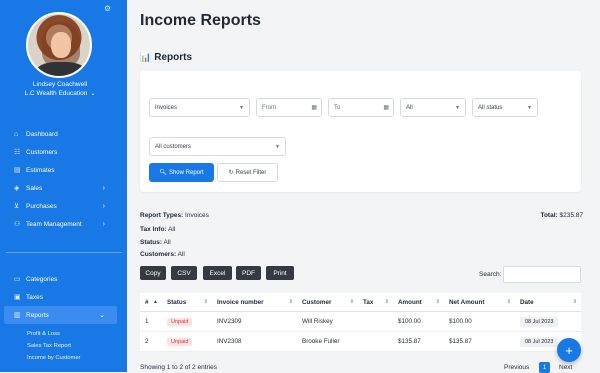  What do you see at coordinates (229, 341) in the screenshot?
I see `cell-invoice-number: INV2308` at bounding box center [229, 341].